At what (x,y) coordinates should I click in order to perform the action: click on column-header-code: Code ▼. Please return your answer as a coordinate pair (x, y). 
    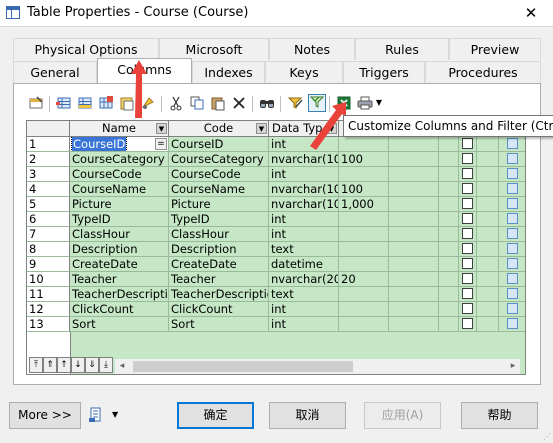
    Looking at the image, I should click on (219, 129).